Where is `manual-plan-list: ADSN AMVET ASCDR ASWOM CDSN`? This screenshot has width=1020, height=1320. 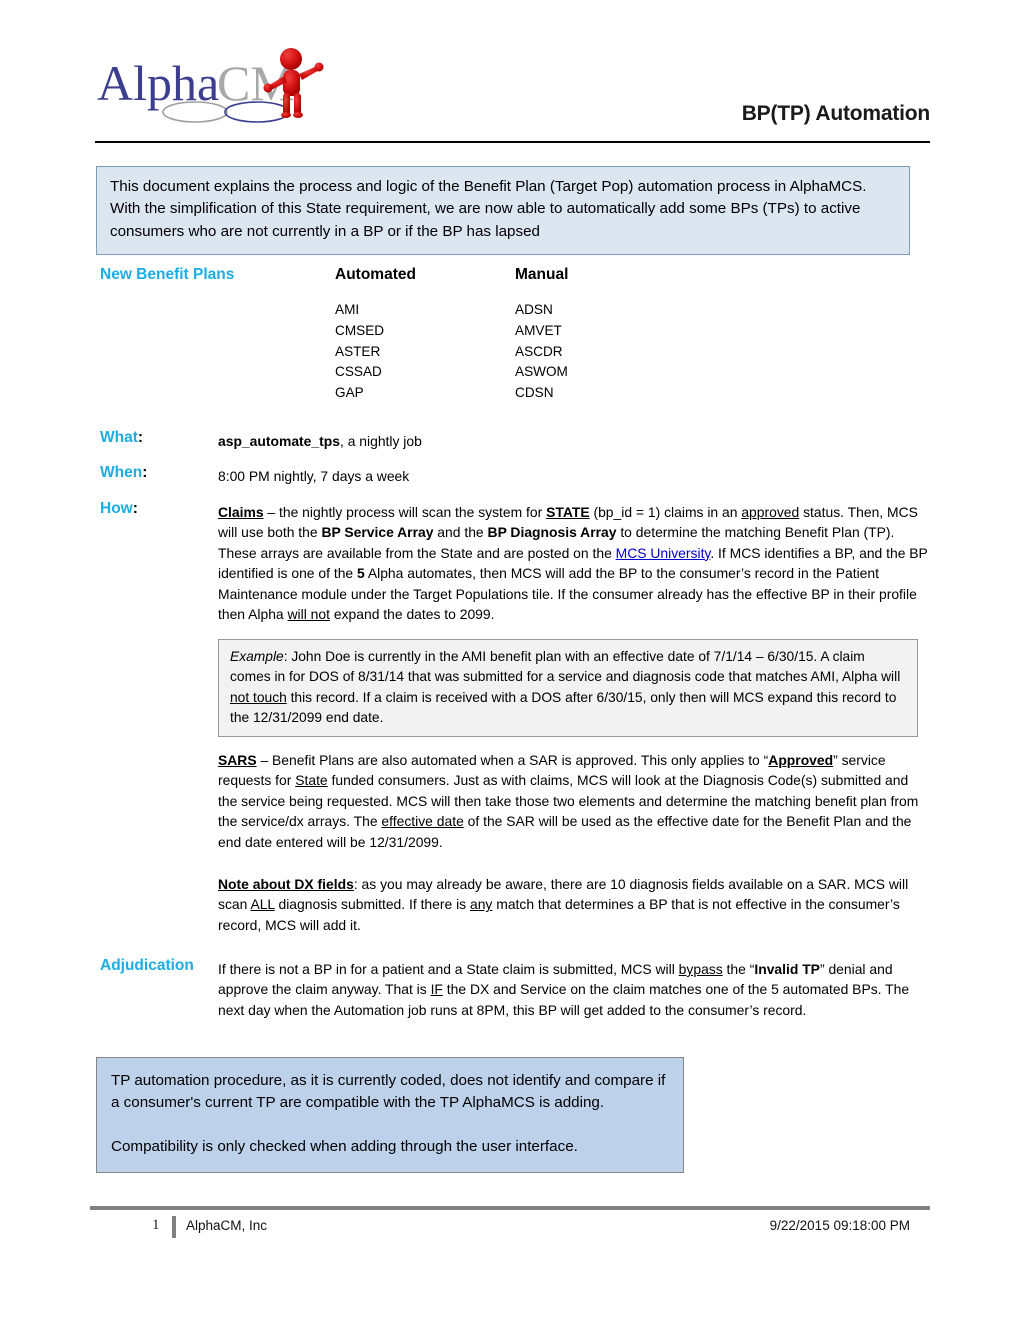 manual-plan-list: ADSN AMVET ASCDR ASWOM CDSN is located at coordinates (605, 352).